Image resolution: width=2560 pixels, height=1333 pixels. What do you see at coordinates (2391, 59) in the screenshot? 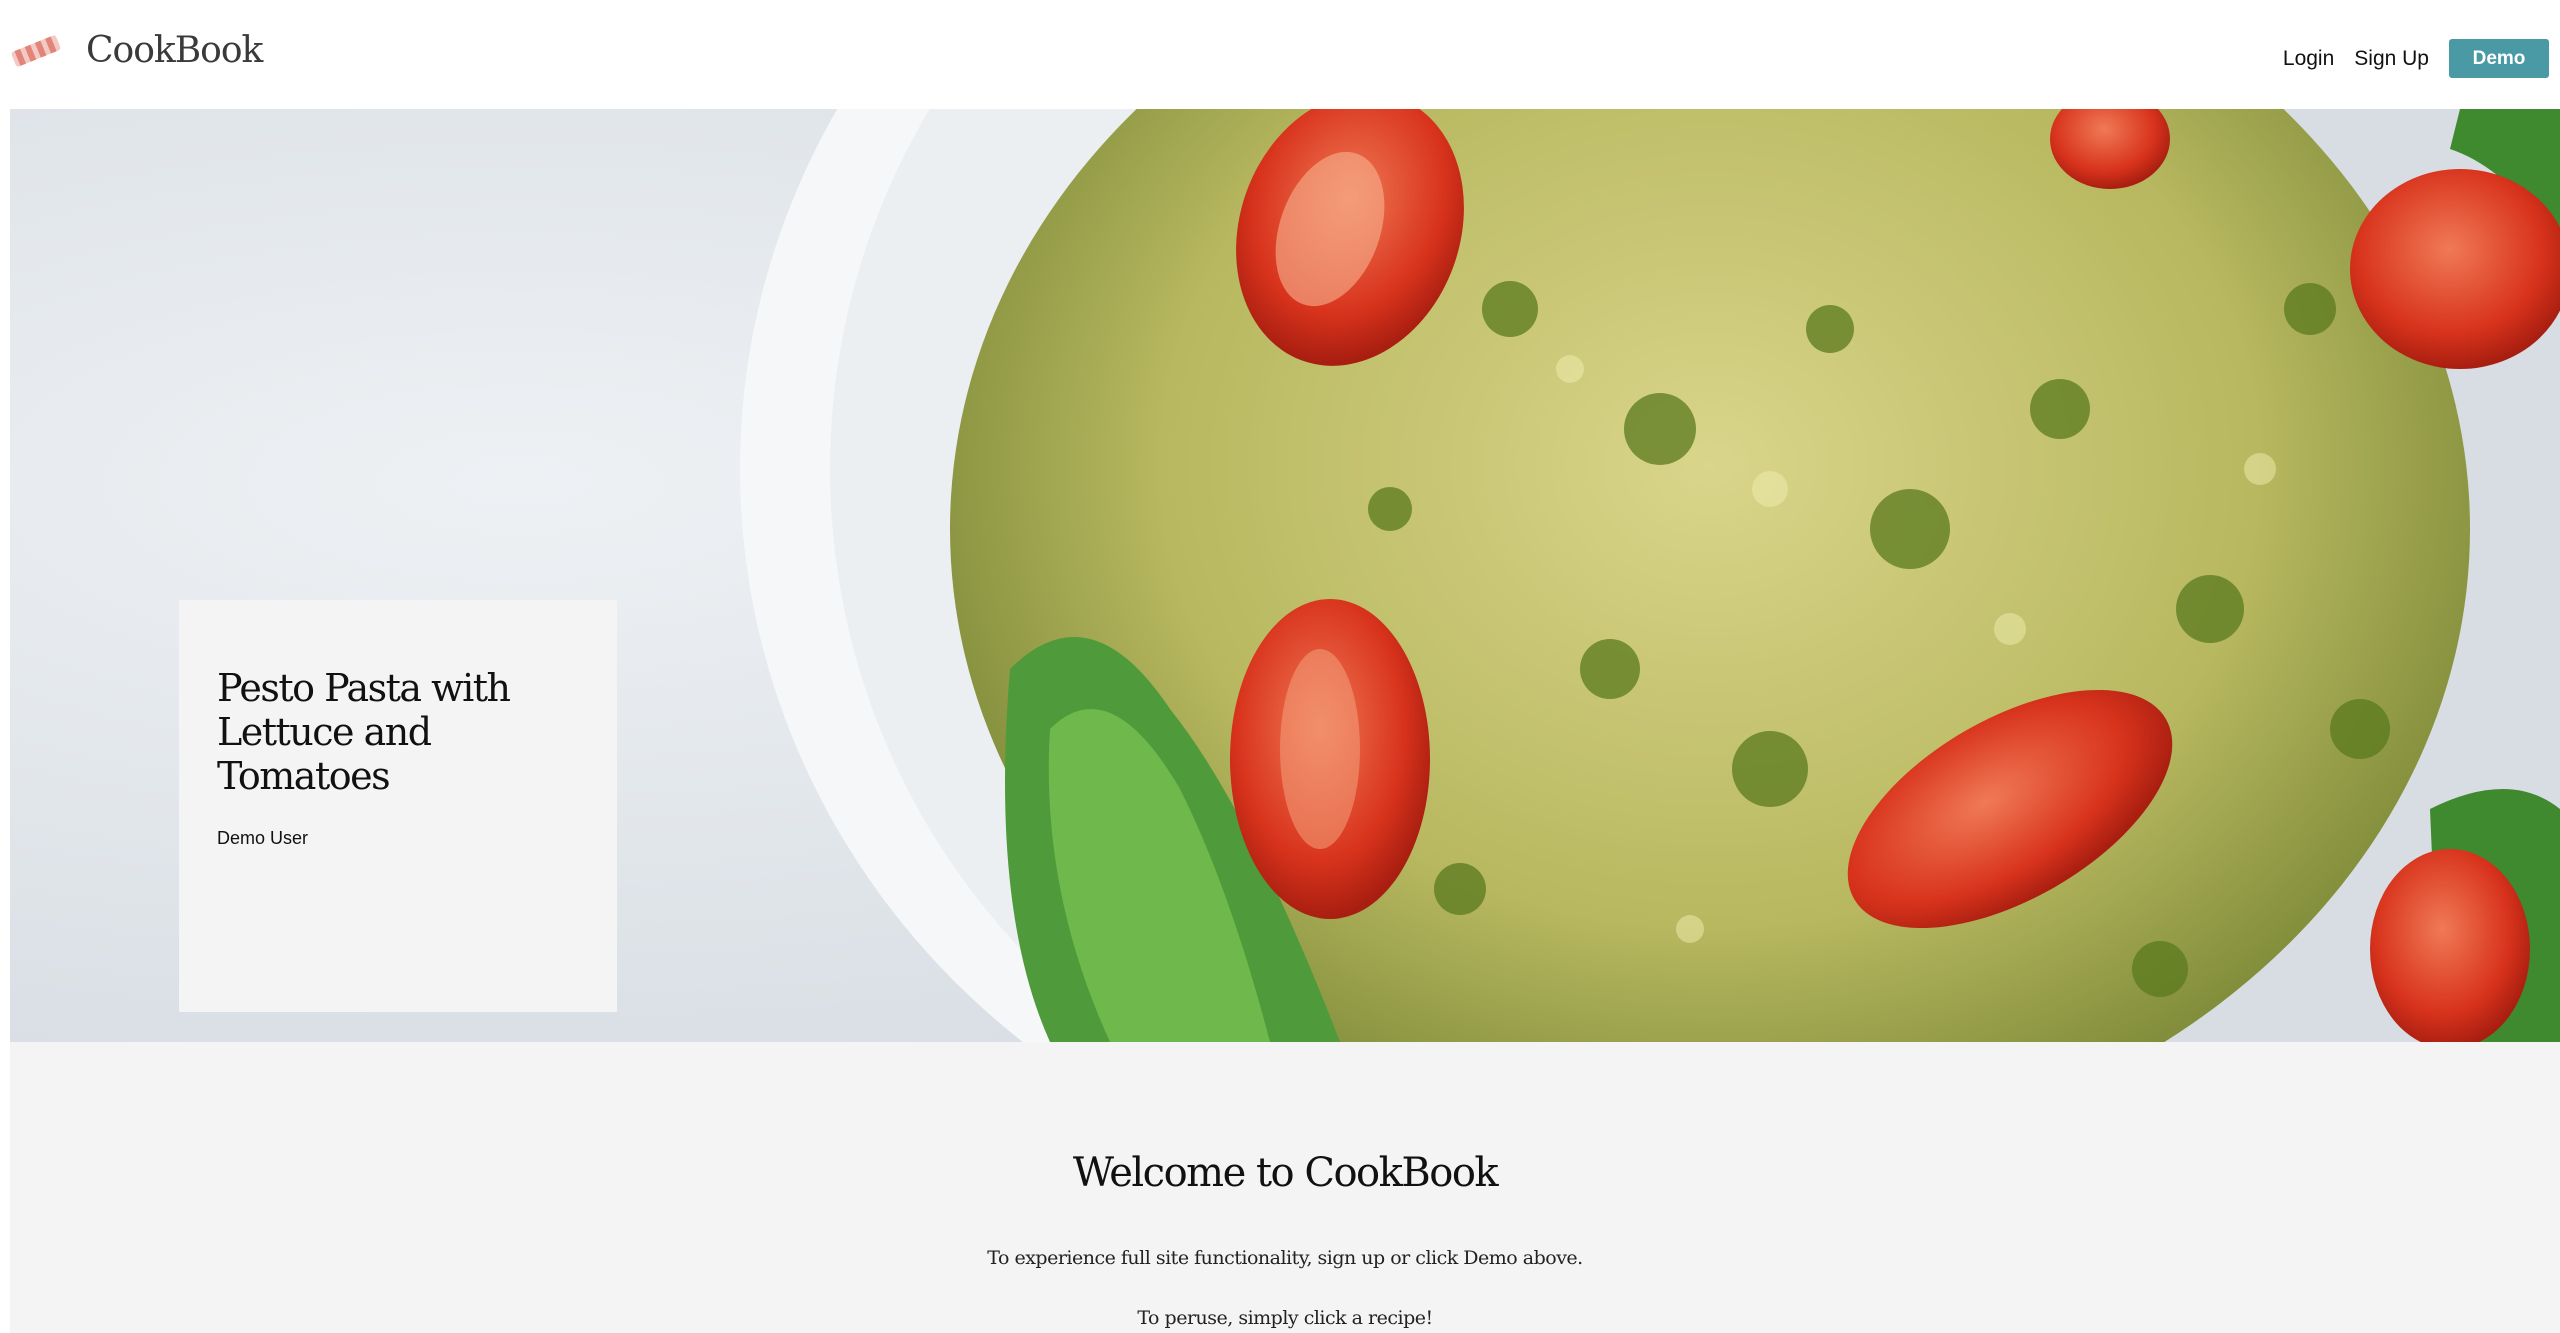
I see `signup-link: Sign Up` at bounding box center [2391, 59].